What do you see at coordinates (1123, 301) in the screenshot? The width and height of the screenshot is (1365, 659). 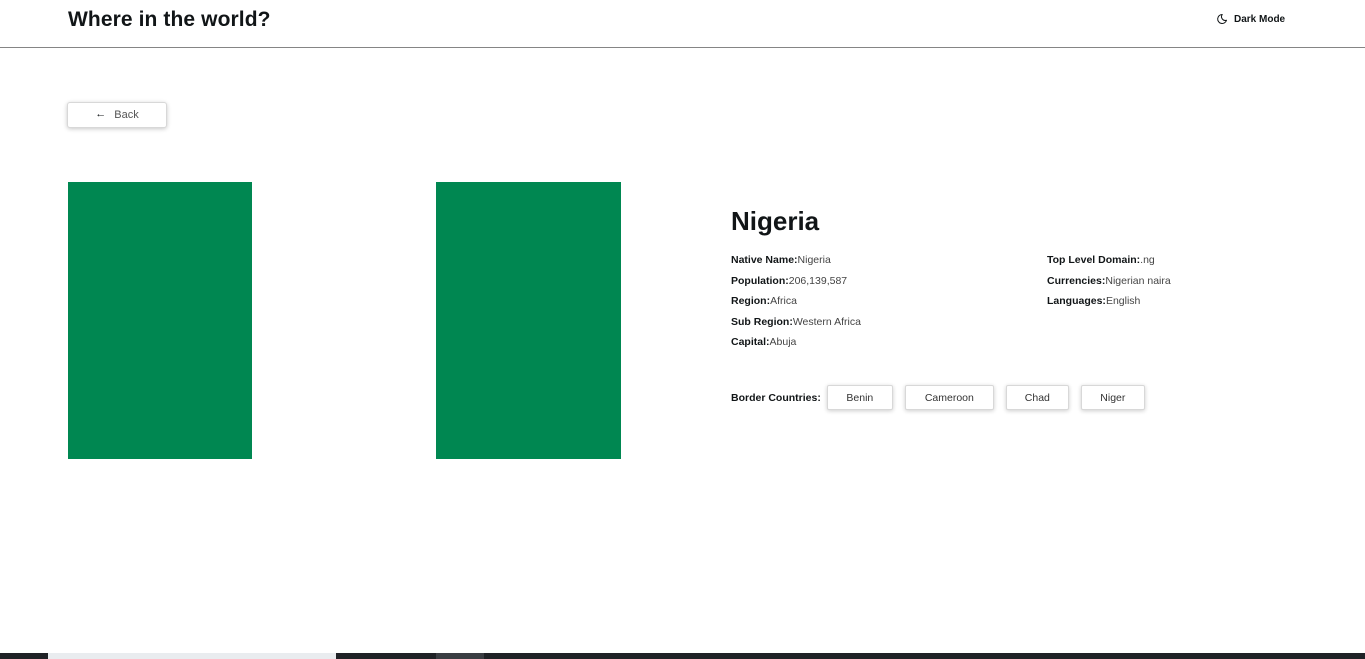 I see `info-value: English` at bounding box center [1123, 301].